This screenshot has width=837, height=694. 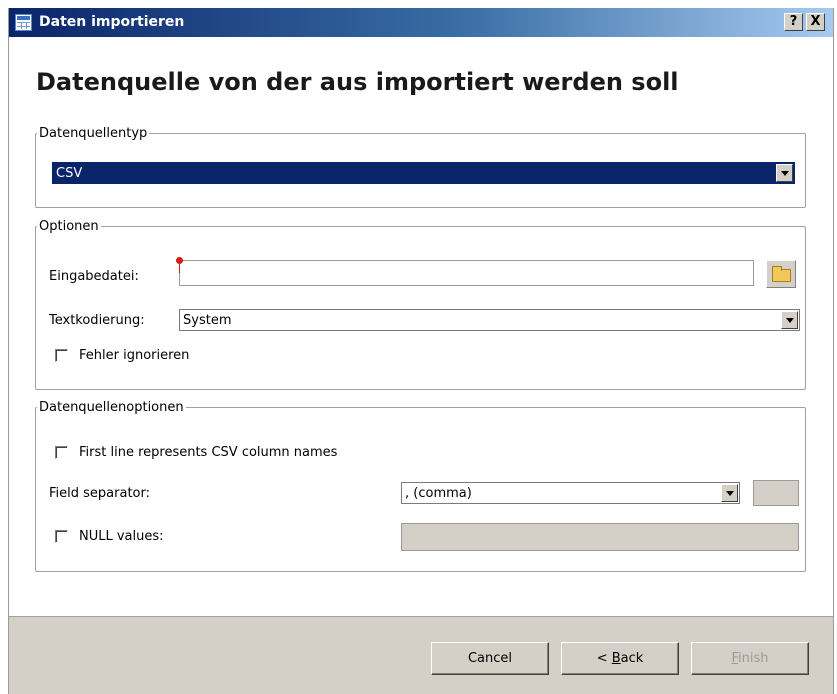 I want to click on cancel-label: Cancel, so click(x=490, y=658).